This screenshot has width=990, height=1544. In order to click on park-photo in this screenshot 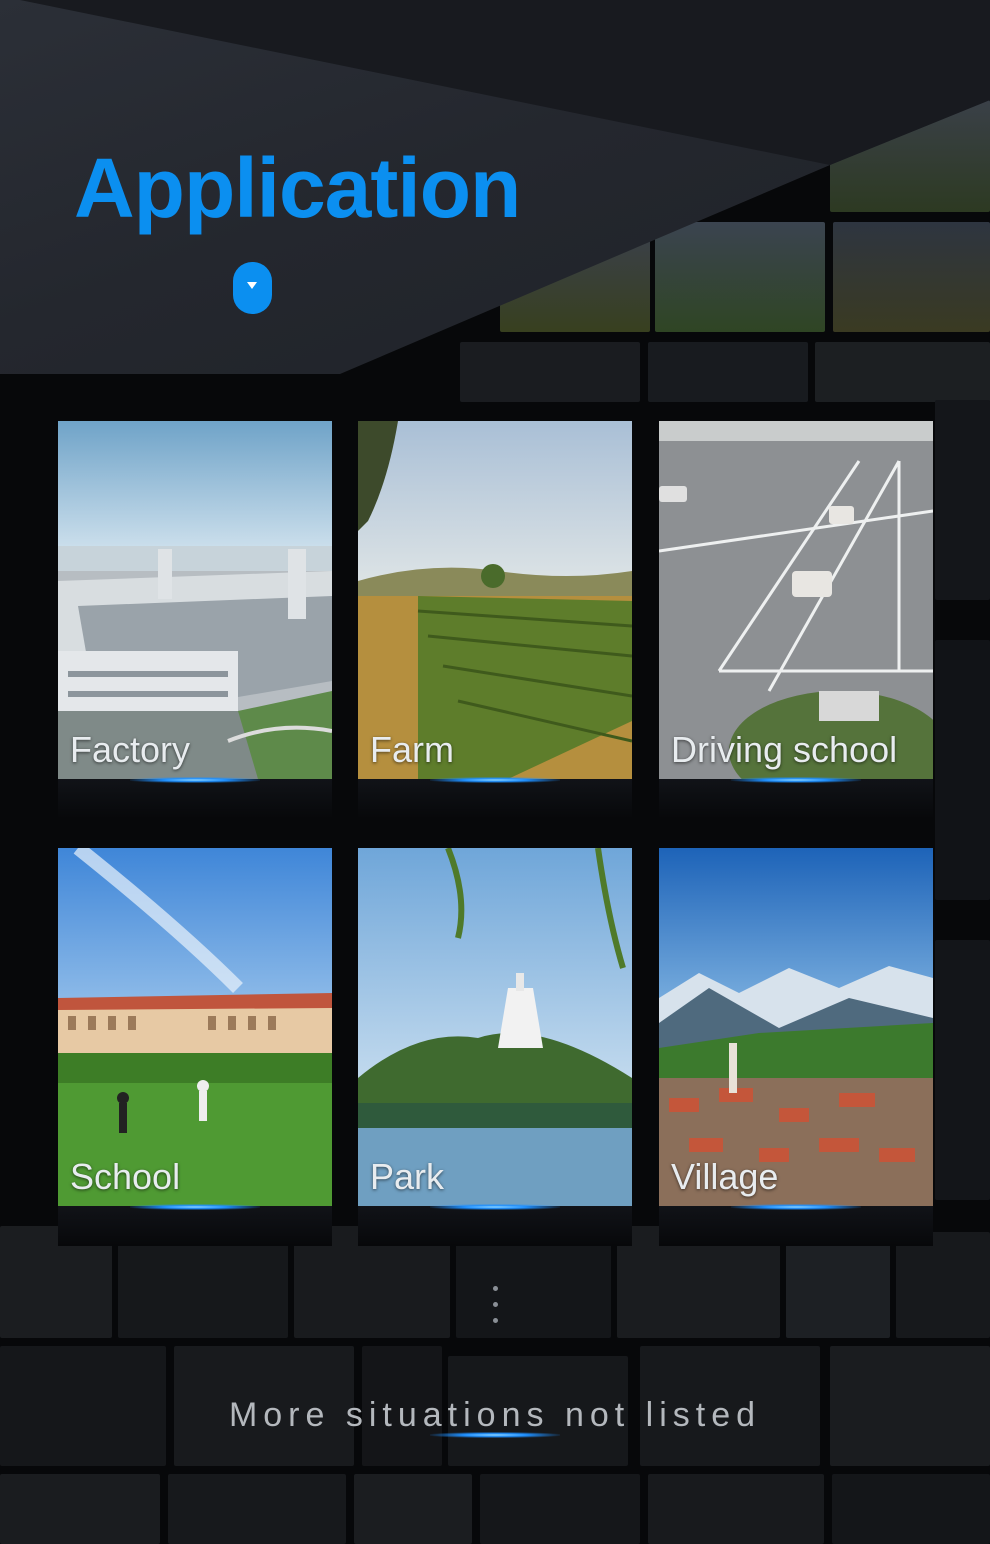, I will do `click(495, 1027)`.